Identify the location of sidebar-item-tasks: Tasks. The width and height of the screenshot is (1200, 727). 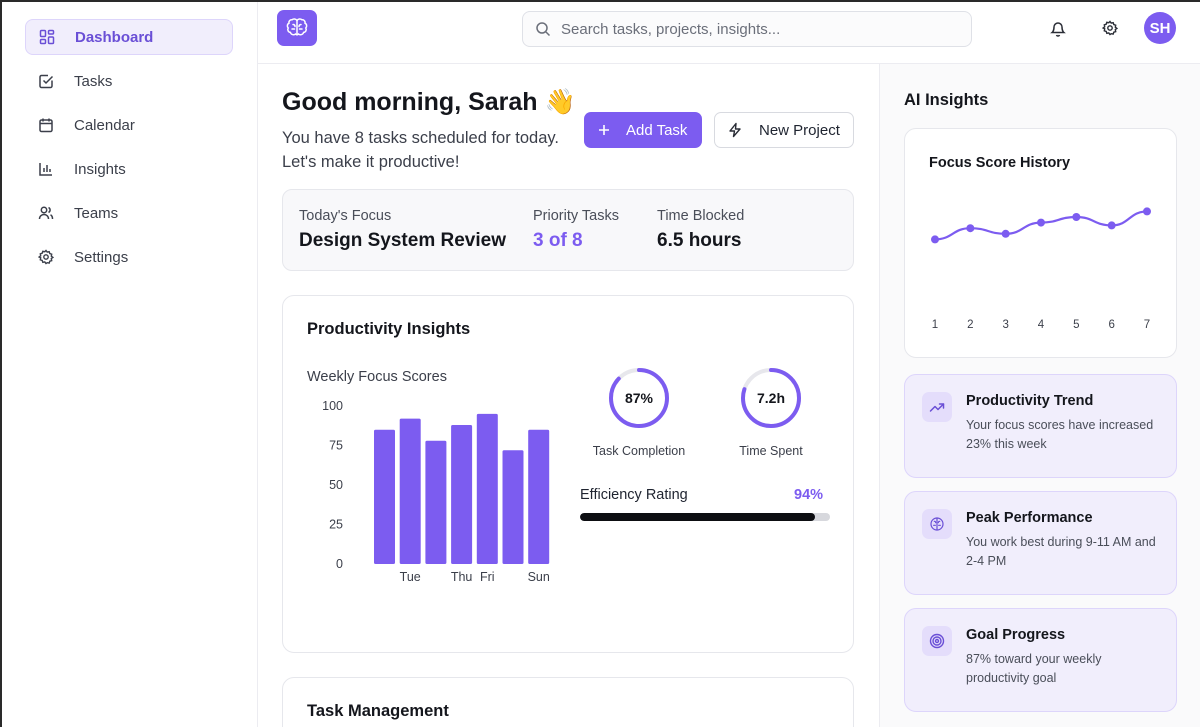
(129, 81).